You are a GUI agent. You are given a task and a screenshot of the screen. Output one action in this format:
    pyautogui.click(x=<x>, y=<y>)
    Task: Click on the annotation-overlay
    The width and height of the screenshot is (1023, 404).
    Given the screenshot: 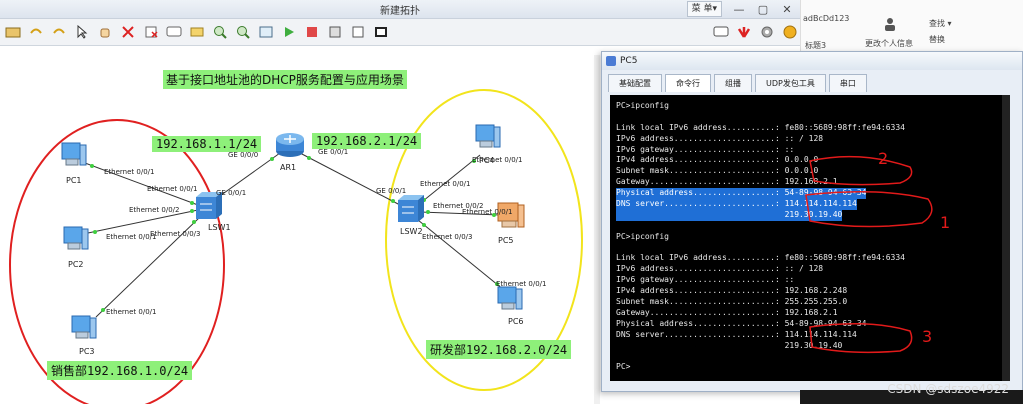 What is the action you would take?
    pyautogui.click(x=869, y=254)
    